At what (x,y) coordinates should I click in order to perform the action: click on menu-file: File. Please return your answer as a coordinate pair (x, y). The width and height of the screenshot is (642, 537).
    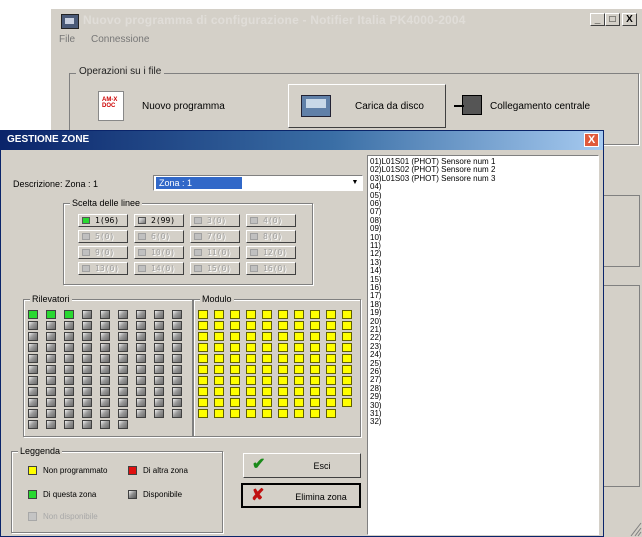
    Looking at the image, I should click on (67, 39).